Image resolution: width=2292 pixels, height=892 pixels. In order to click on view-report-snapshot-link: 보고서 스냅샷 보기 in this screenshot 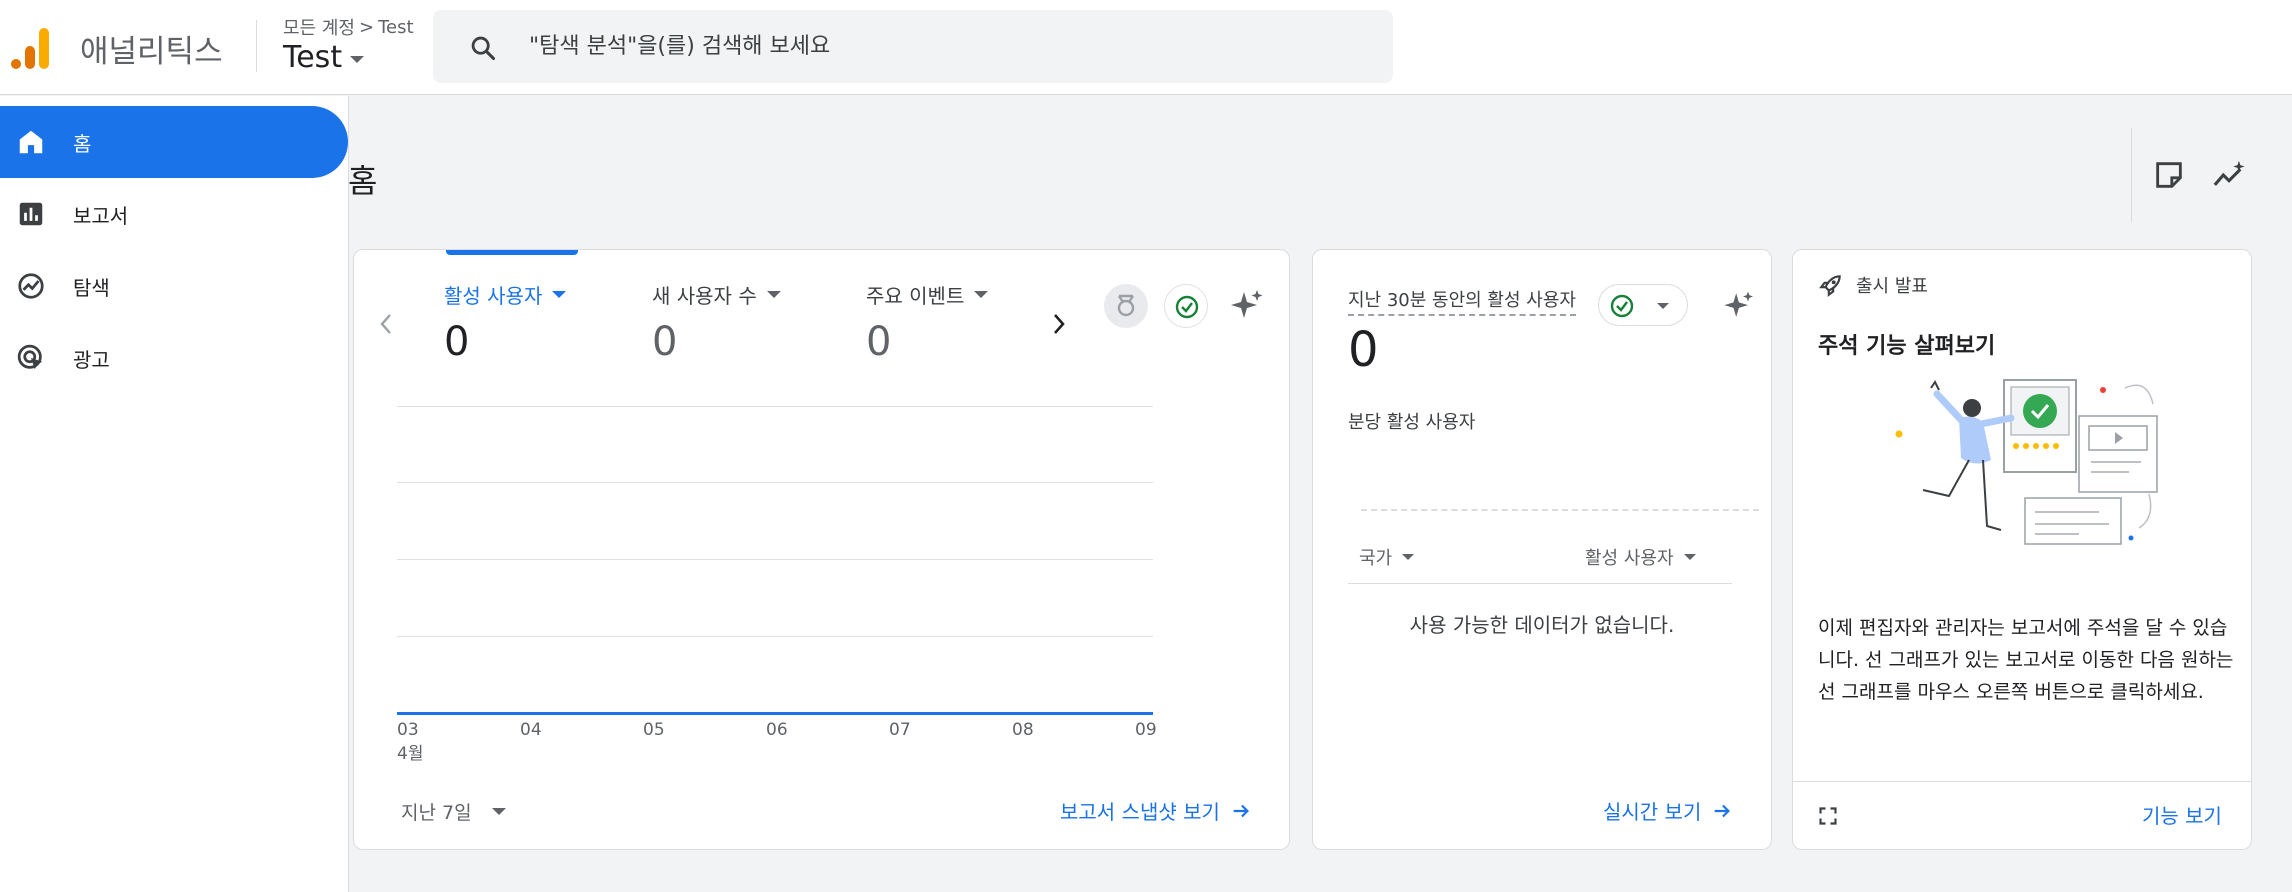, I will do `click(1156, 810)`.